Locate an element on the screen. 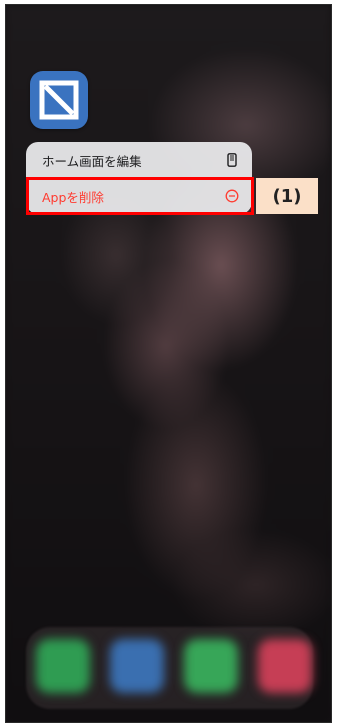 Image resolution: width=337 pixels, height=727 pixels. app-icon is located at coordinates (59, 100).